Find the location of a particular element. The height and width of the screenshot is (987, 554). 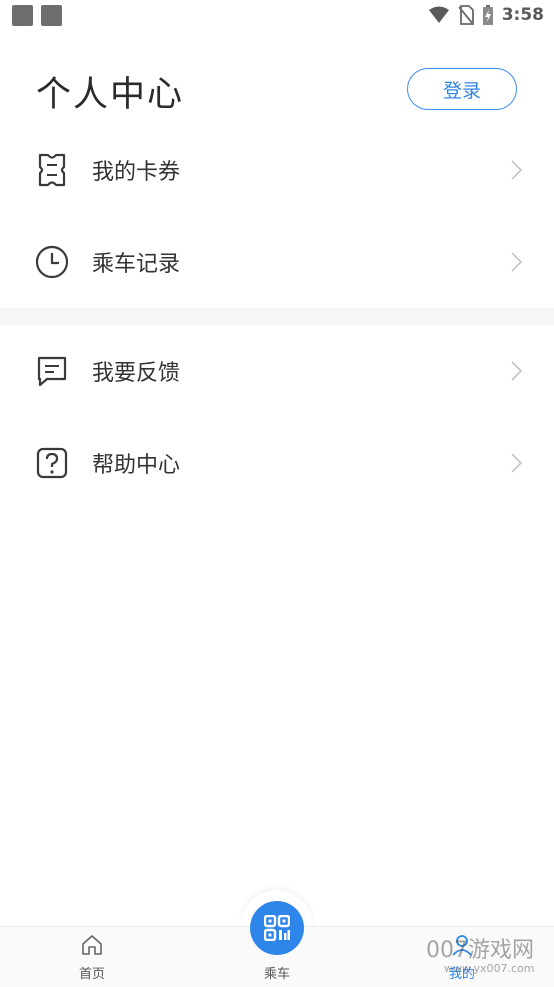

menu-item-coupons: 我的卡券 is located at coordinates (277, 170).